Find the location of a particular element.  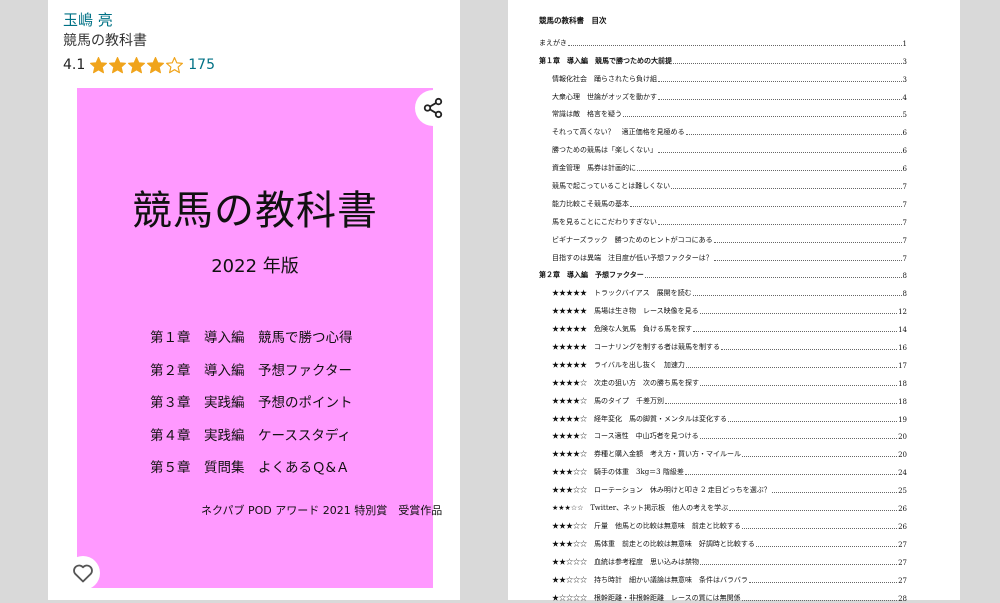

toc-entry: ★★☆☆☆ 血統は参考程度 思い込みは禁物 27 is located at coordinates (723, 558).